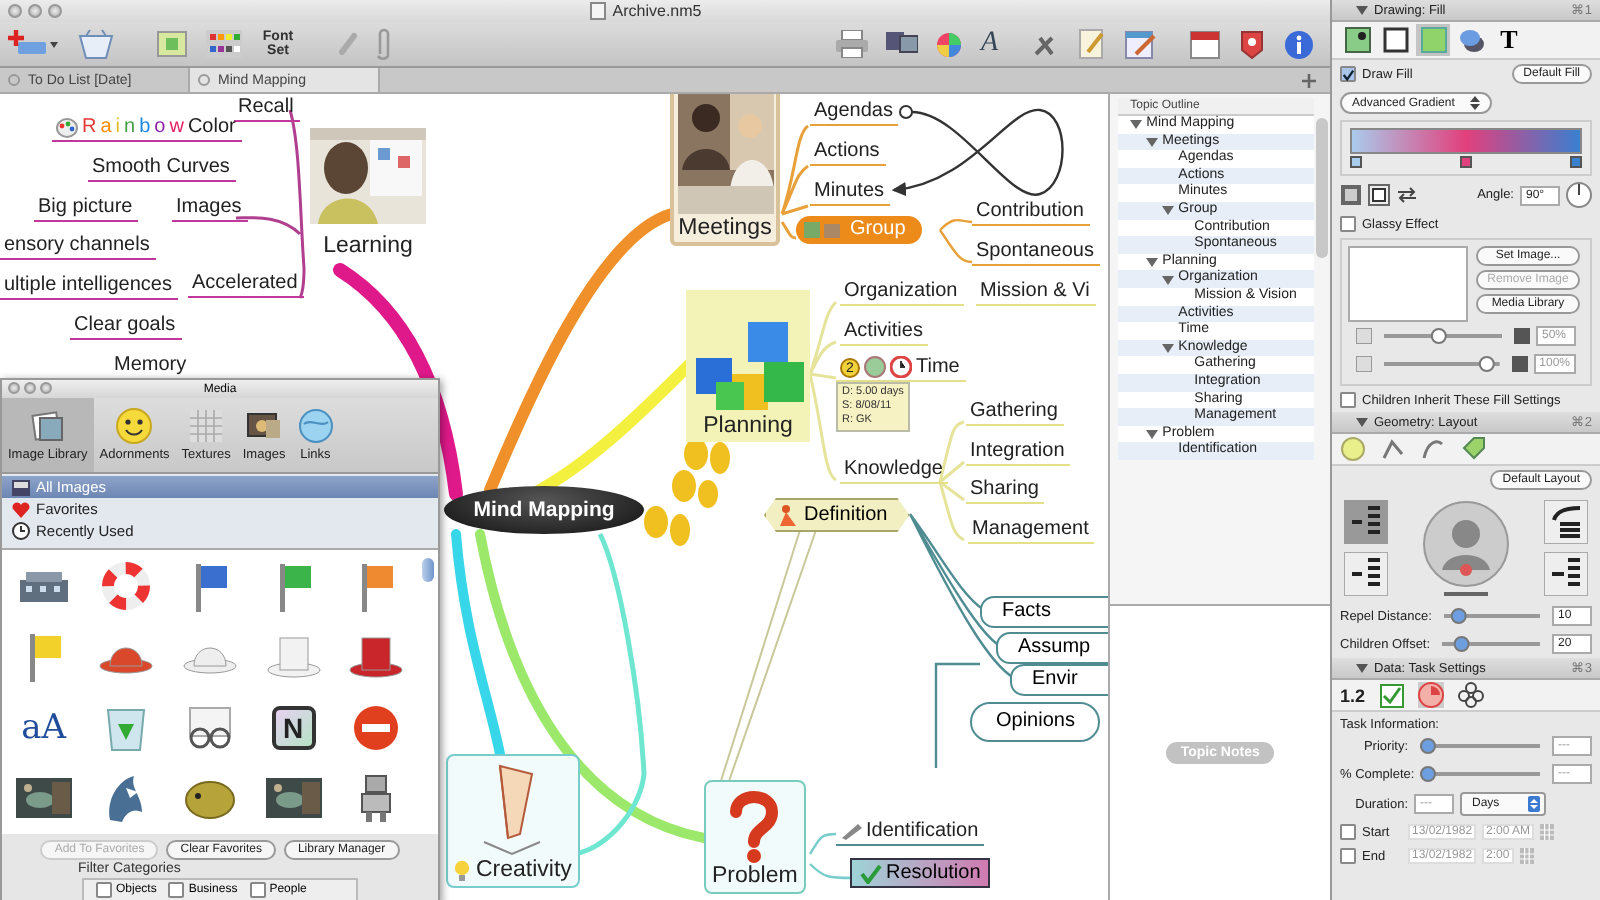 The height and width of the screenshot is (900, 1600). Describe the element at coordinates (989, 44) in the screenshot. I see `font-button: A` at that location.